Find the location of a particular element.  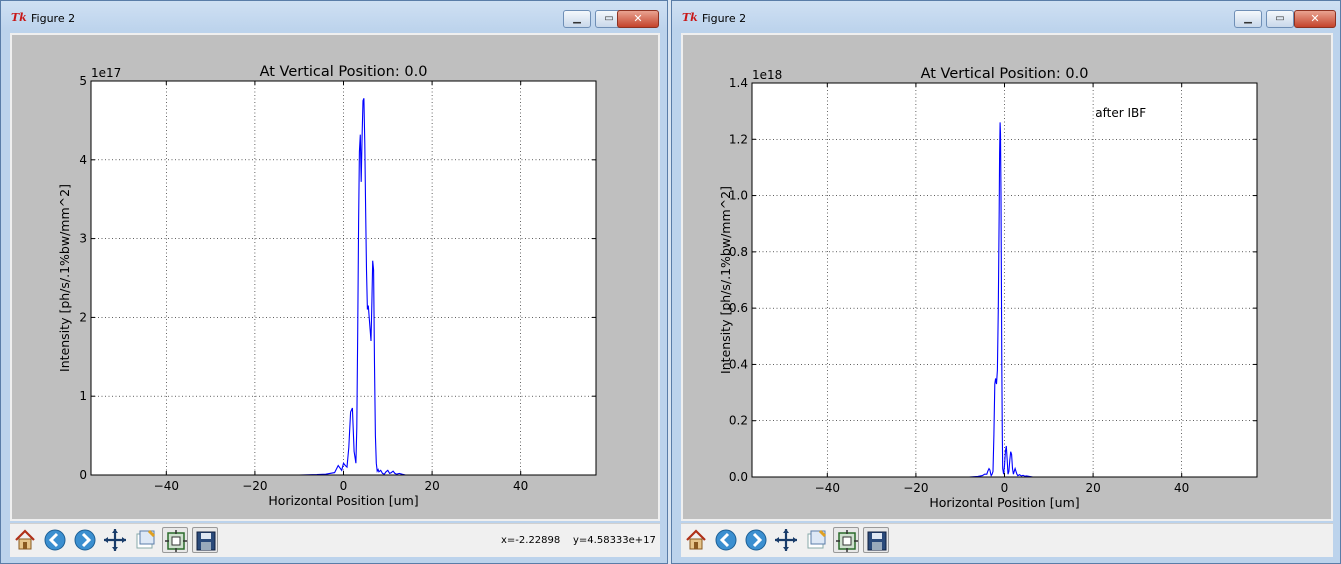

y-tick-label: 4 is located at coordinates (83, 160).